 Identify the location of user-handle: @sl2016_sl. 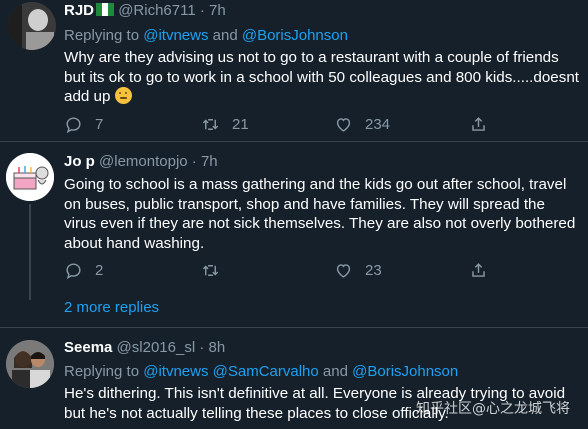
(156, 347).